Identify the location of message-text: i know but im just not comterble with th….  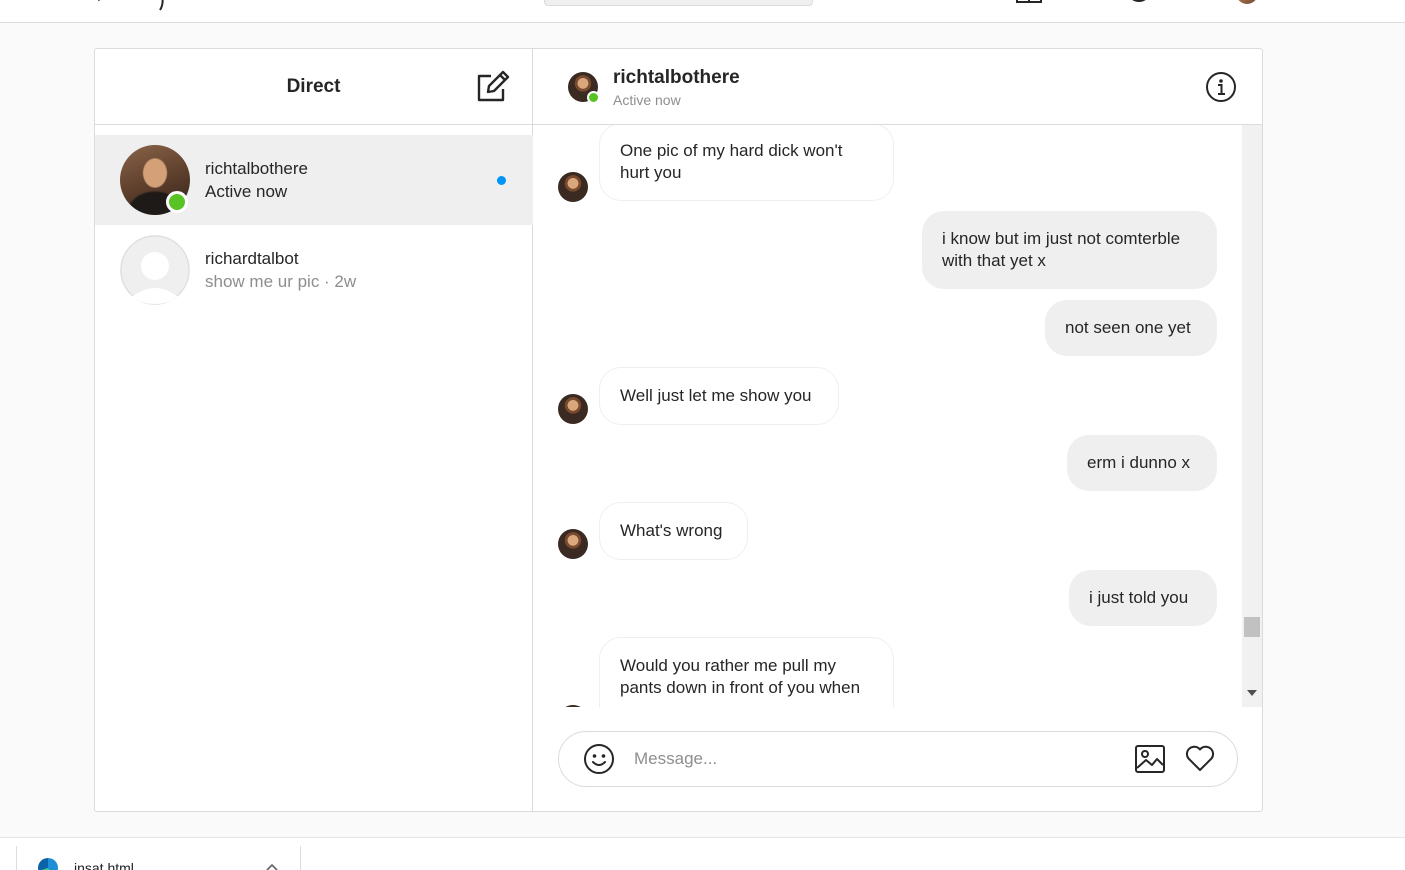
(1061, 249).